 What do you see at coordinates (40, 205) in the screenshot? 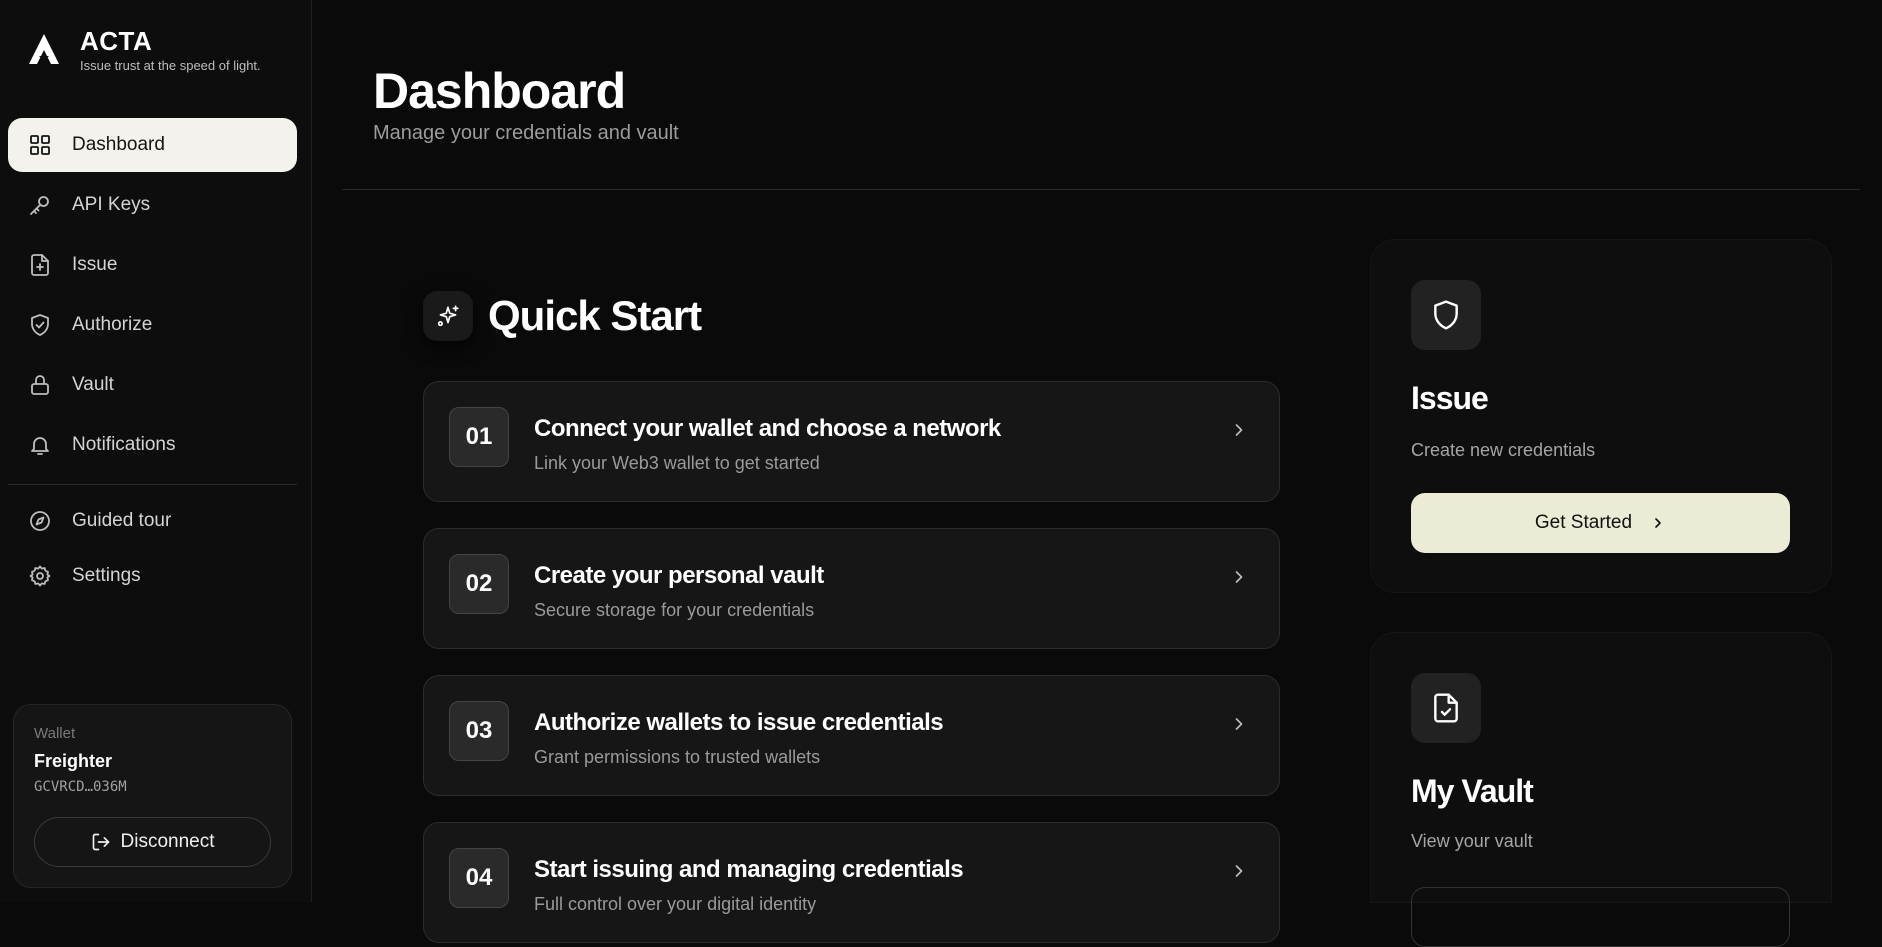
I see `key-icon` at bounding box center [40, 205].